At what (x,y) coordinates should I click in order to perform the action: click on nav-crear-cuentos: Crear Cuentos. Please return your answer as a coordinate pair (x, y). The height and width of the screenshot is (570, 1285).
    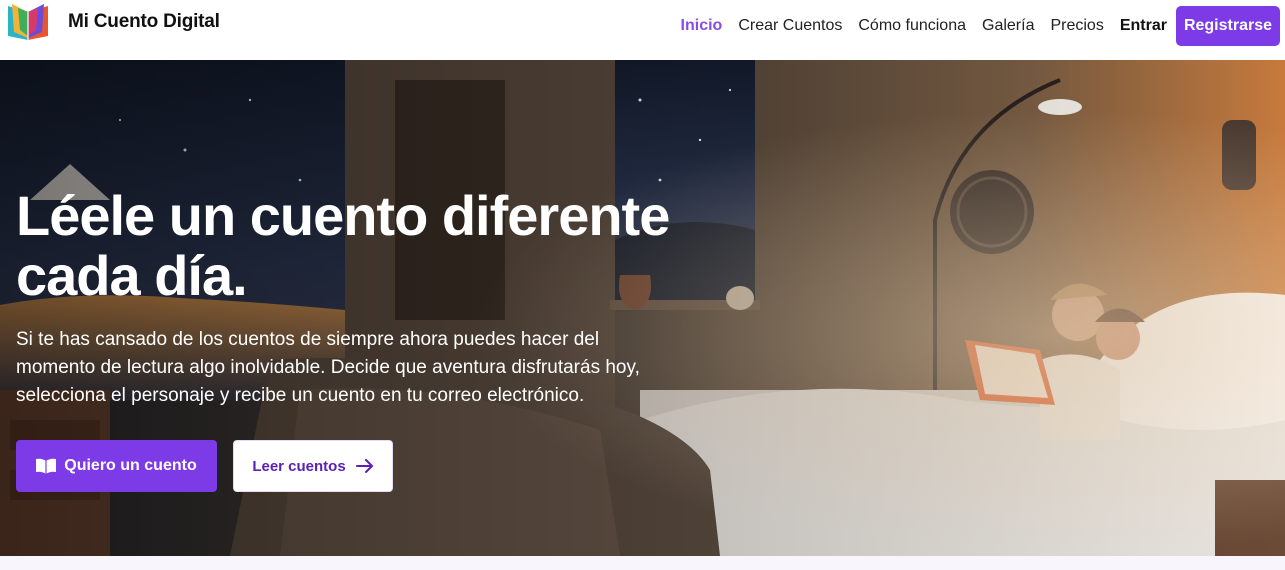
    Looking at the image, I should click on (790, 26).